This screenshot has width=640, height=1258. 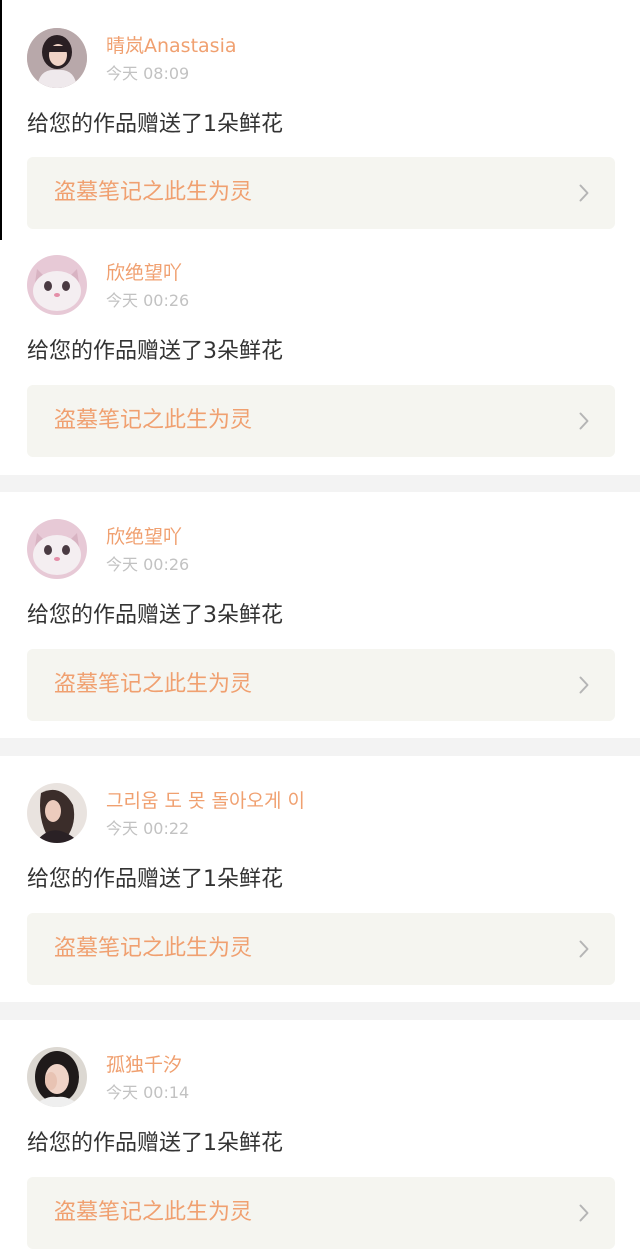 What do you see at coordinates (148, 1092) in the screenshot?
I see `notification-time: 今天 00:14` at bounding box center [148, 1092].